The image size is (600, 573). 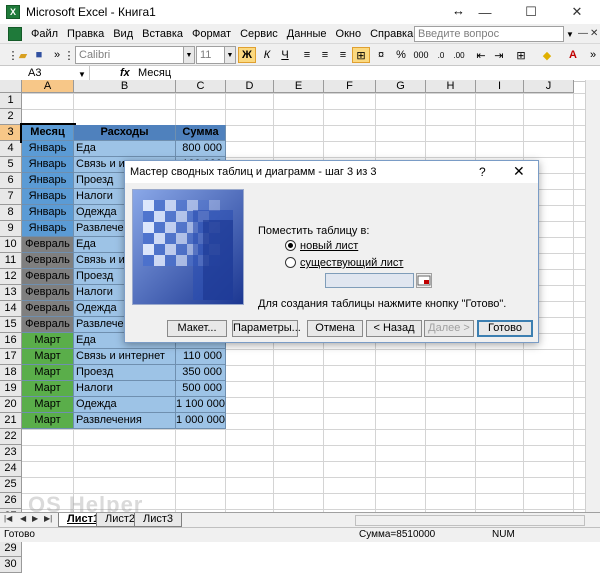 What do you see at coordinates (521, 55) in the screenshot?
I see `borders-icon: ⊞` at bounding box center [521, 55].